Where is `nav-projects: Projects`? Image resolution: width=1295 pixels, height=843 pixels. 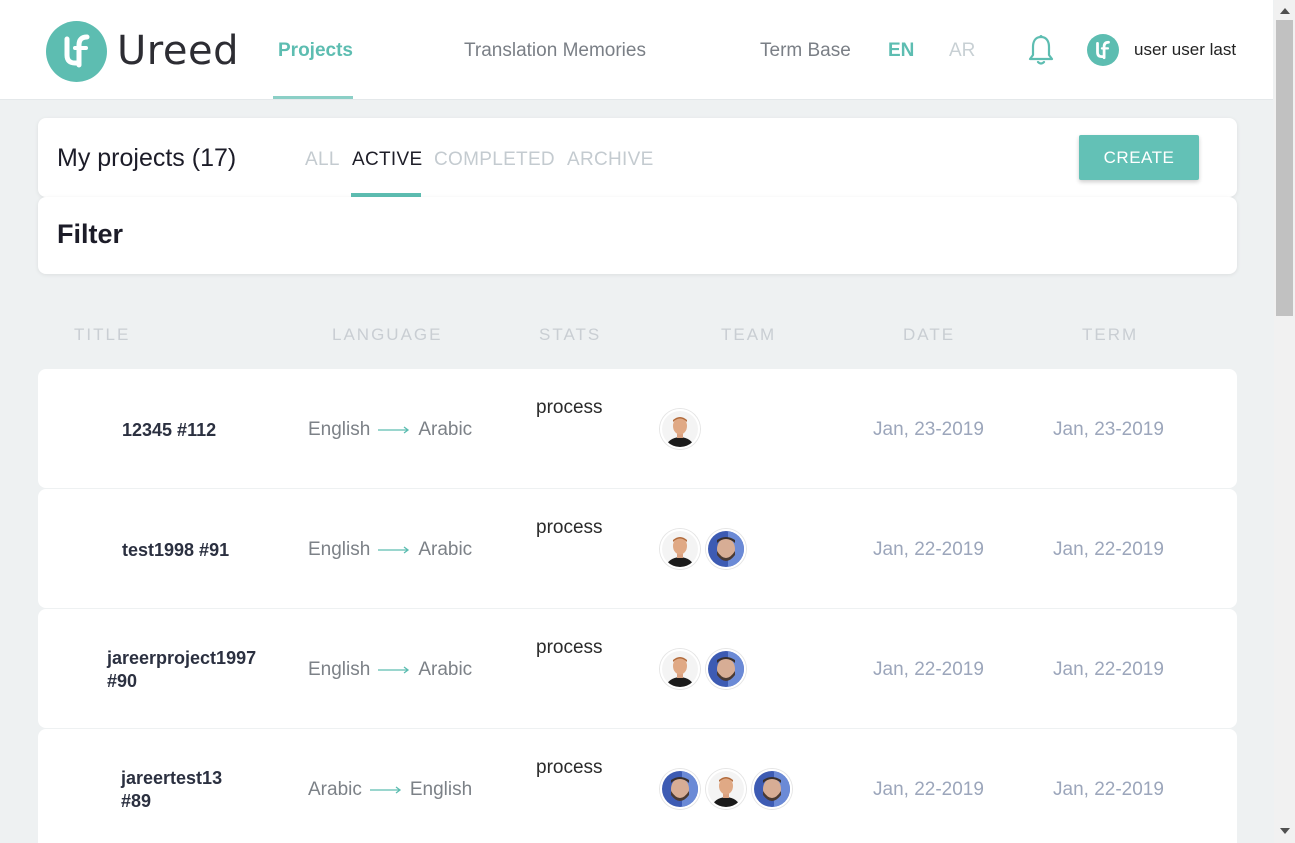
nav-projects: Projects is located at coordinates (315, 51).